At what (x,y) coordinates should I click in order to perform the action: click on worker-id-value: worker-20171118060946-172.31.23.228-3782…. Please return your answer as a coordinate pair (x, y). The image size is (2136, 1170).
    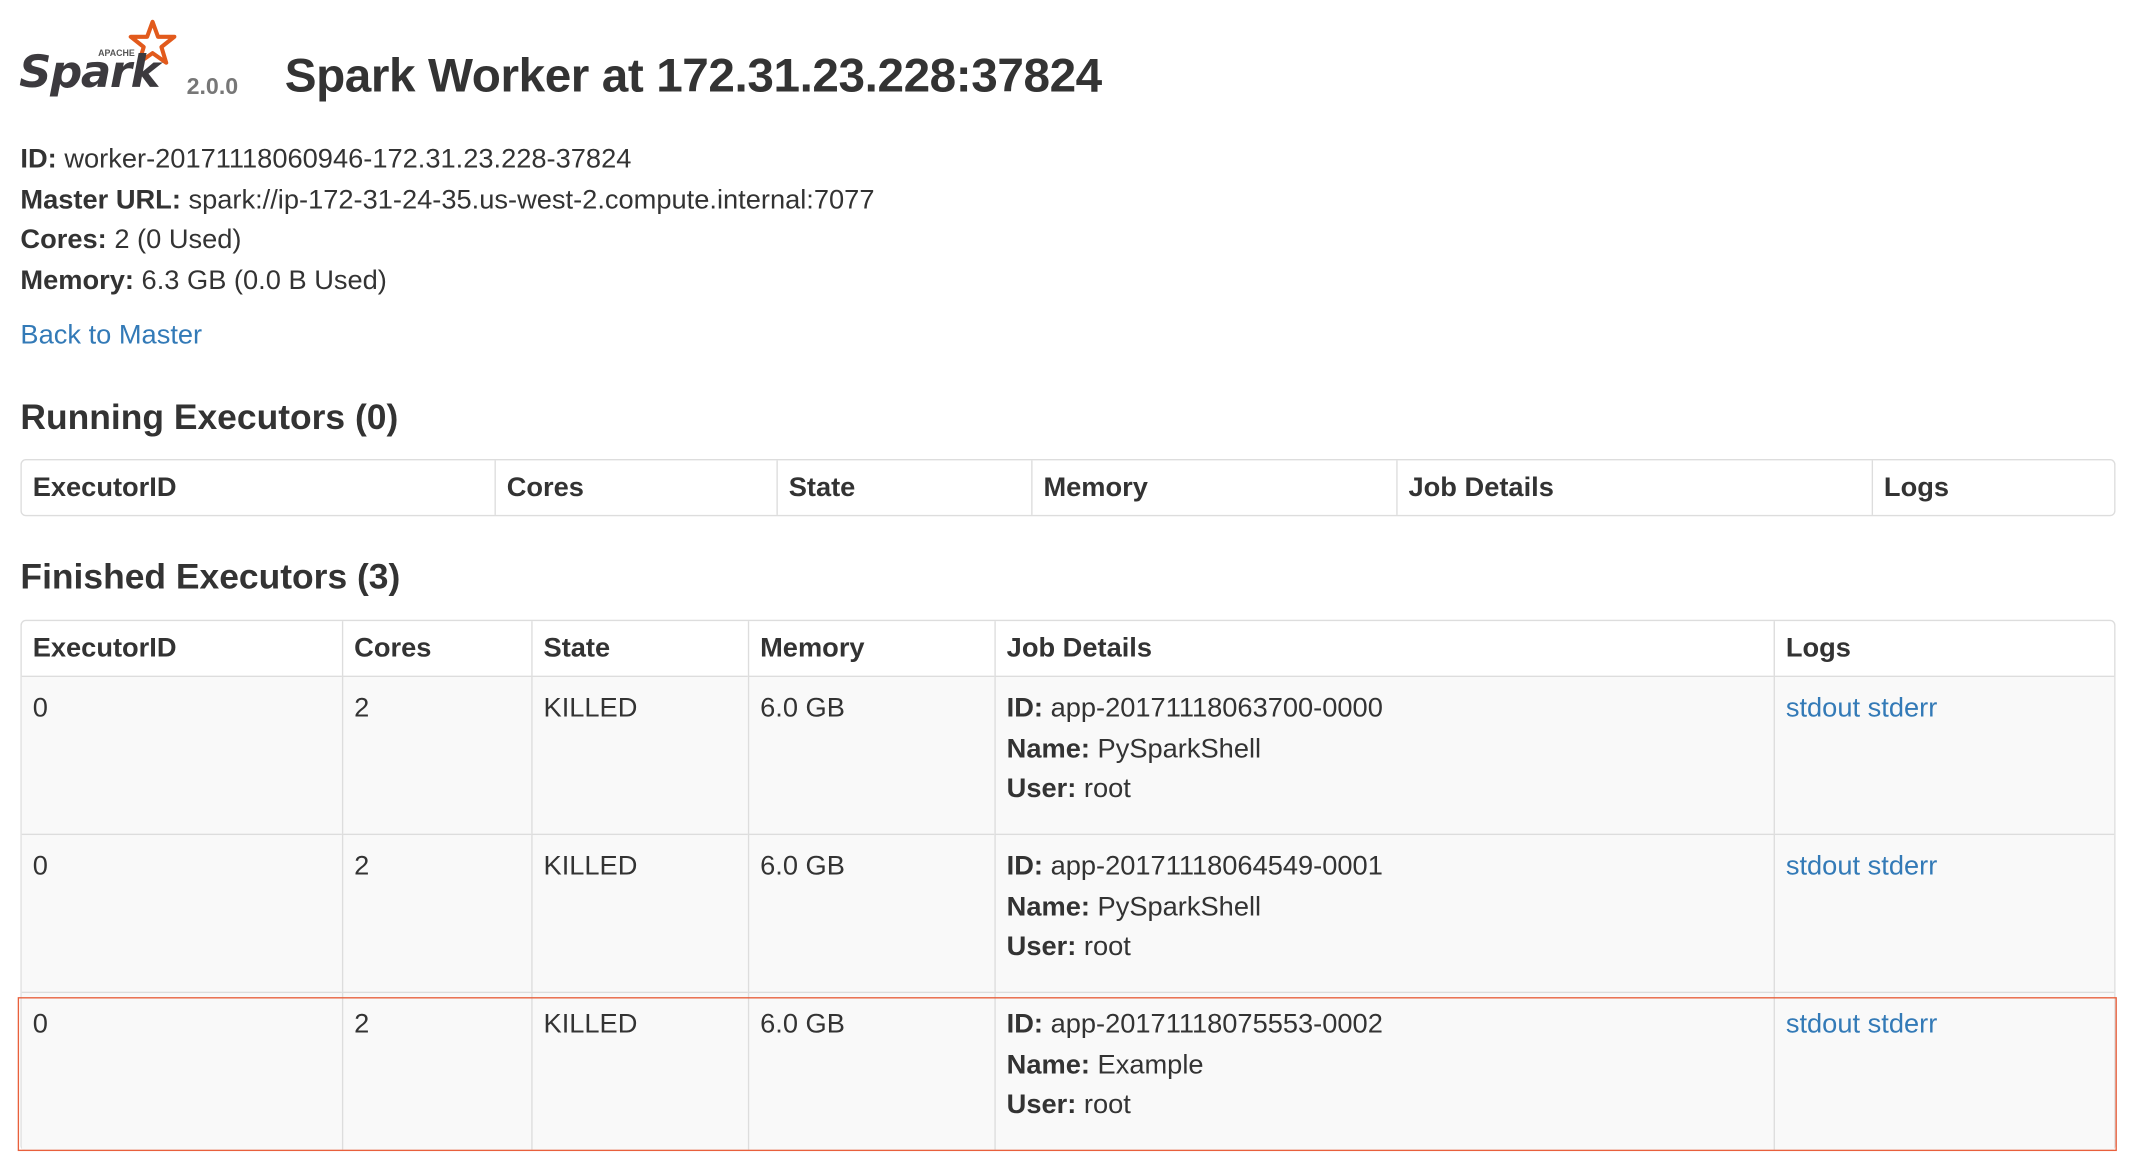
    Looking at the image, I should click on (348, 159).